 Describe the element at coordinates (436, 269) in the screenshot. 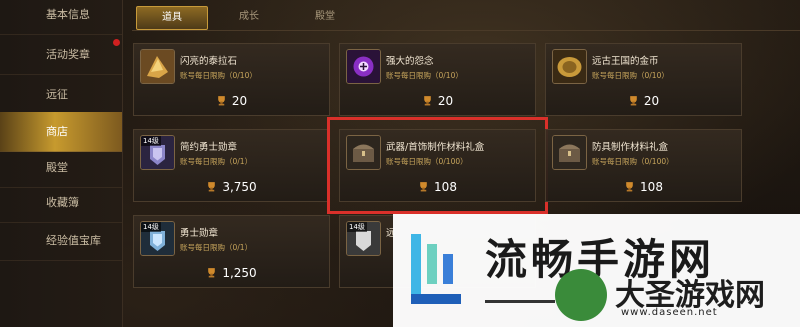

I see `watermark-logo-icon` at that location.